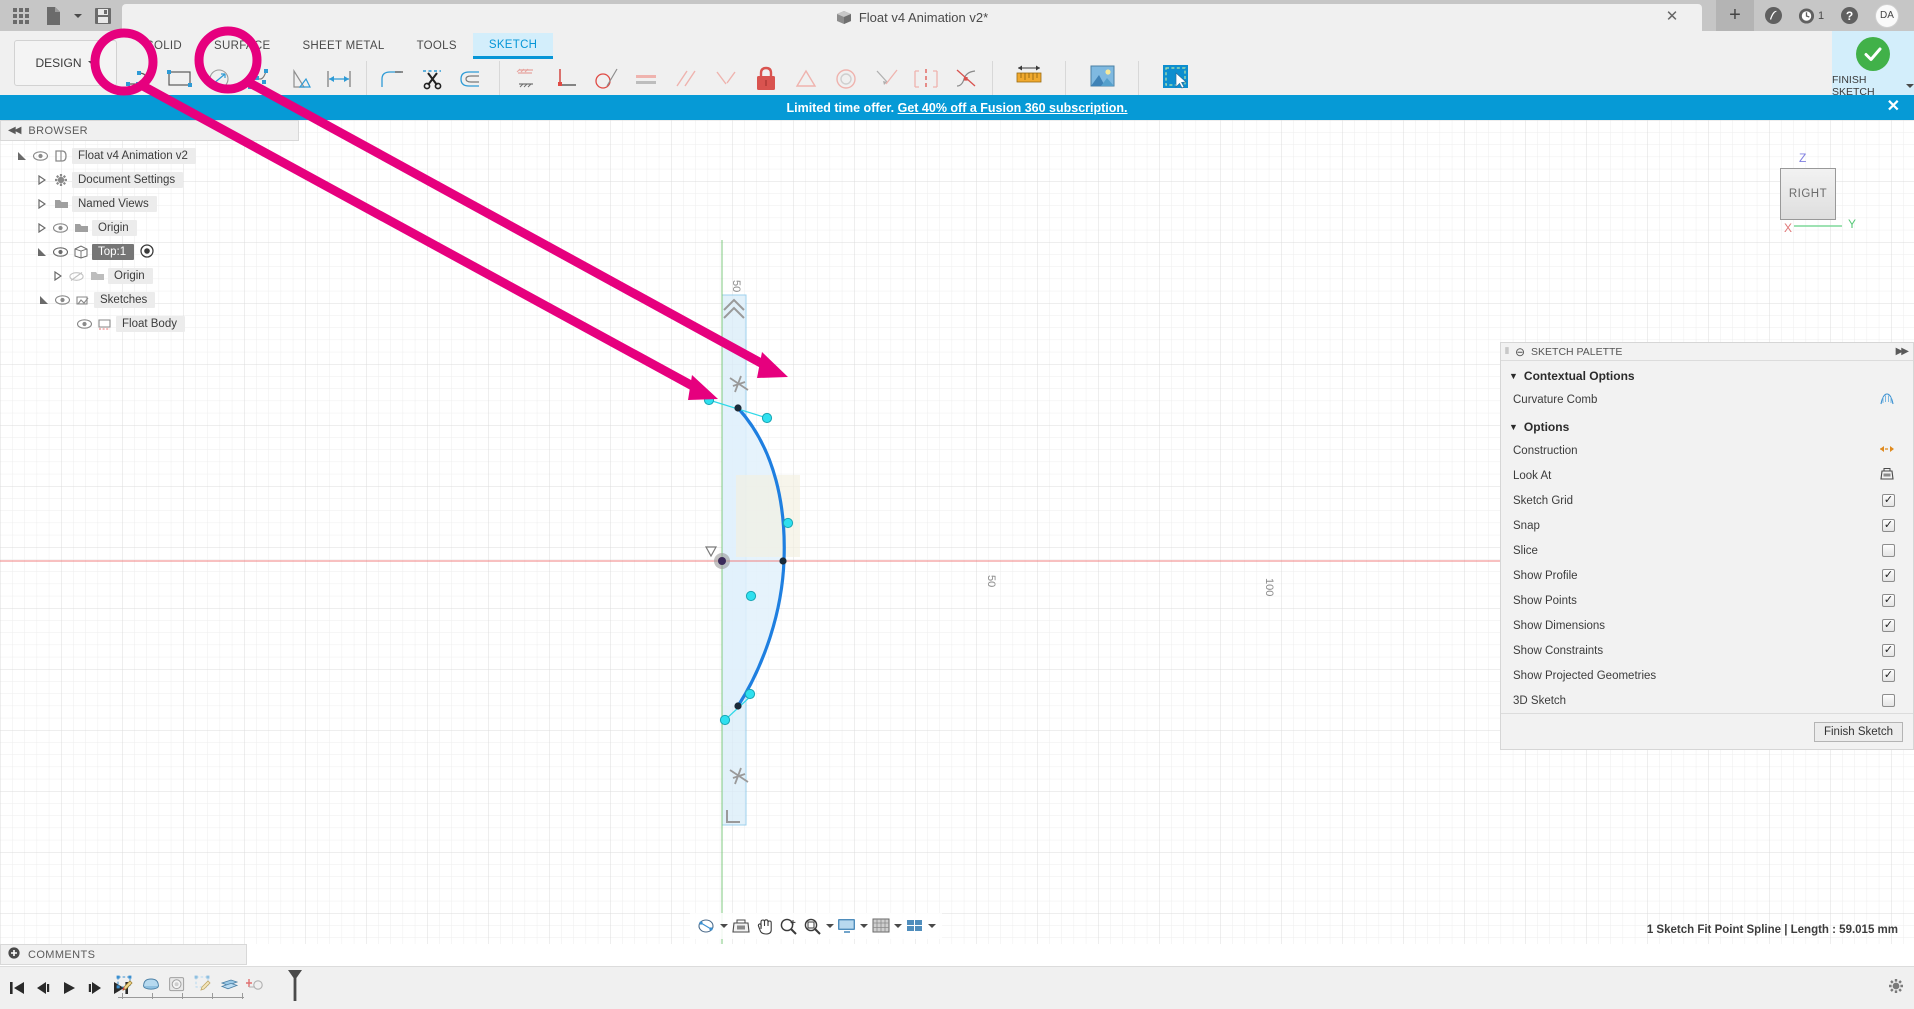  What do you see at coordinates (1773, 15) in the screenshot?
I see `data-panel-icon` at bounding box center [1773, 15].